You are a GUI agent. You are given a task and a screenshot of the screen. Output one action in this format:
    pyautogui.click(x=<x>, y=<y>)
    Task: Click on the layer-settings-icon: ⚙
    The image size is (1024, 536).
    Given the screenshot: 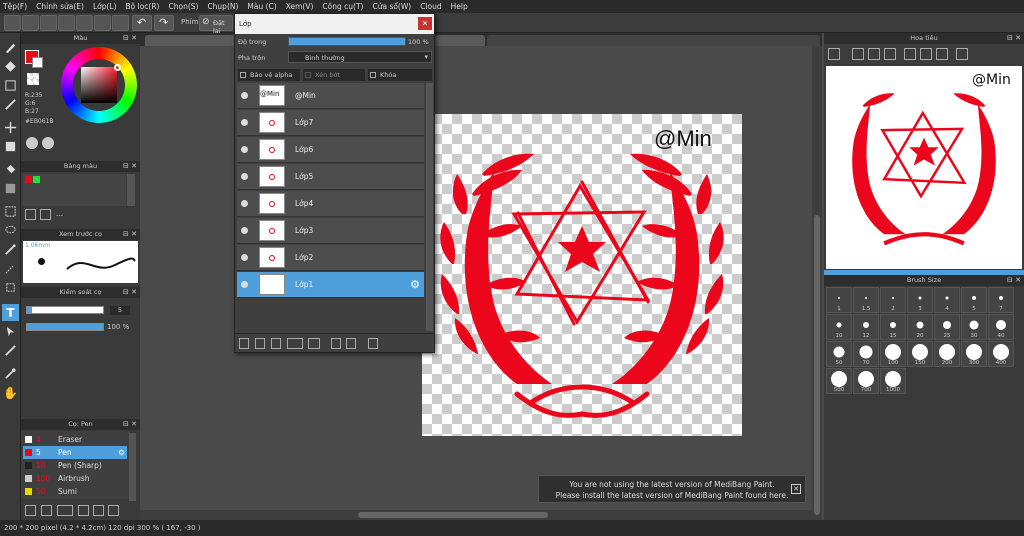 What is the action you would take?
    pyautogui.click(x=415, y=284)
    